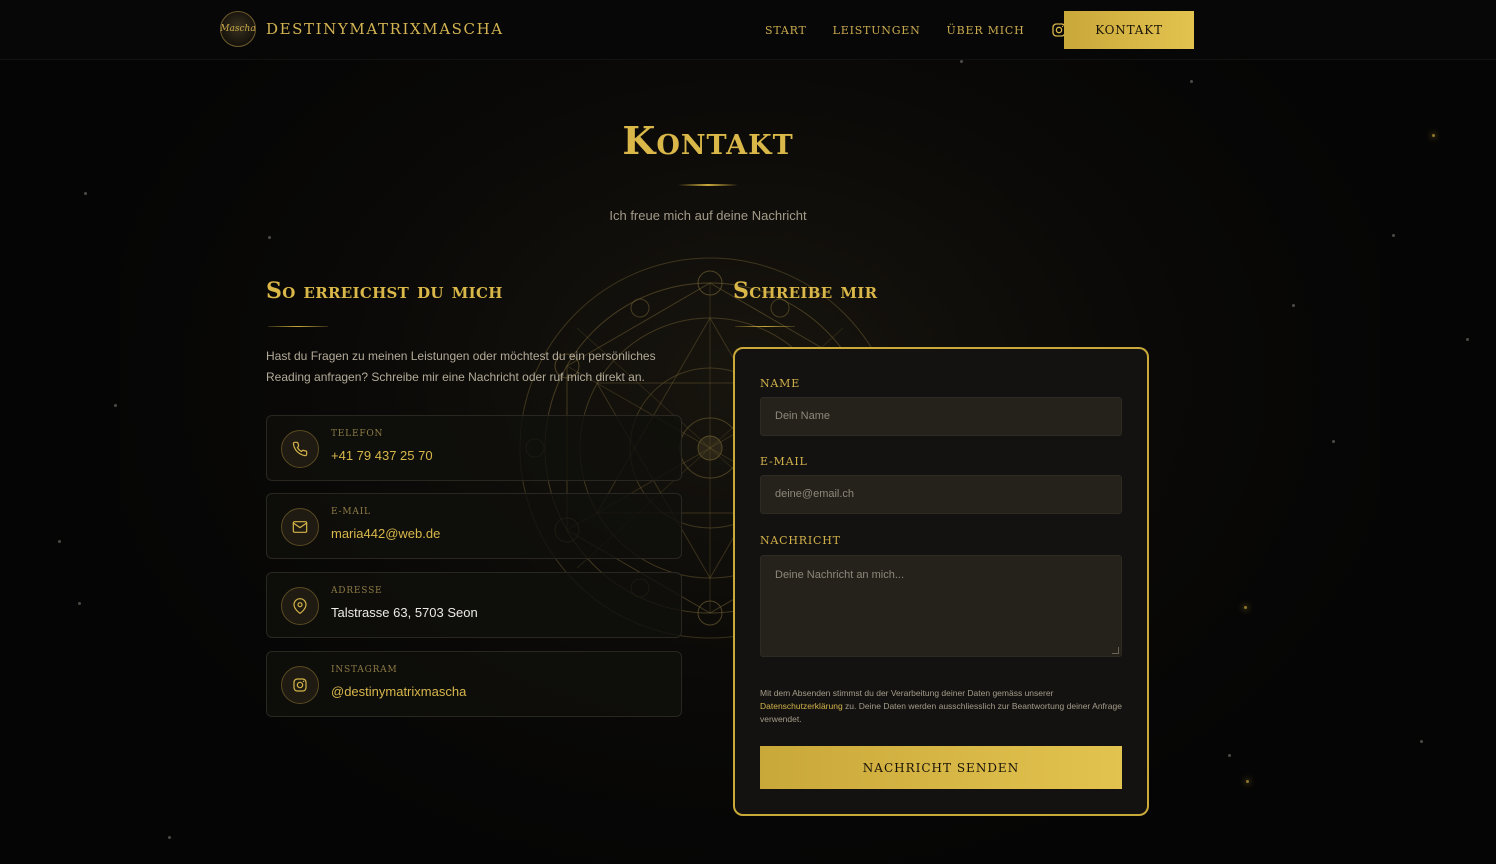  I want to click on mail-icon, so click(300, 527).